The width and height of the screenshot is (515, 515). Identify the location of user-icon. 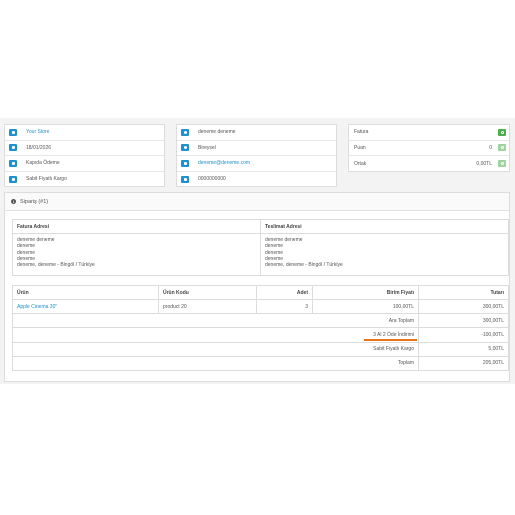
(185, 132).